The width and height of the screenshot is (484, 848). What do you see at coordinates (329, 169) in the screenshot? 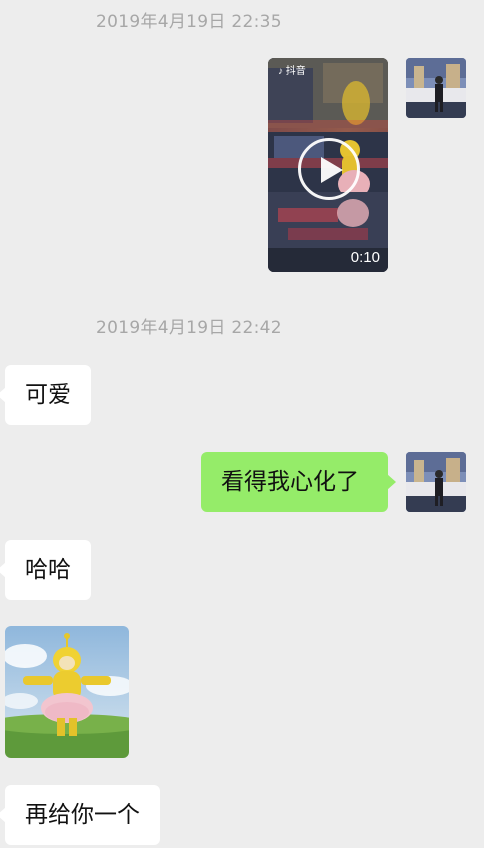
I see `play-icon` at bounding box center [329, 169].